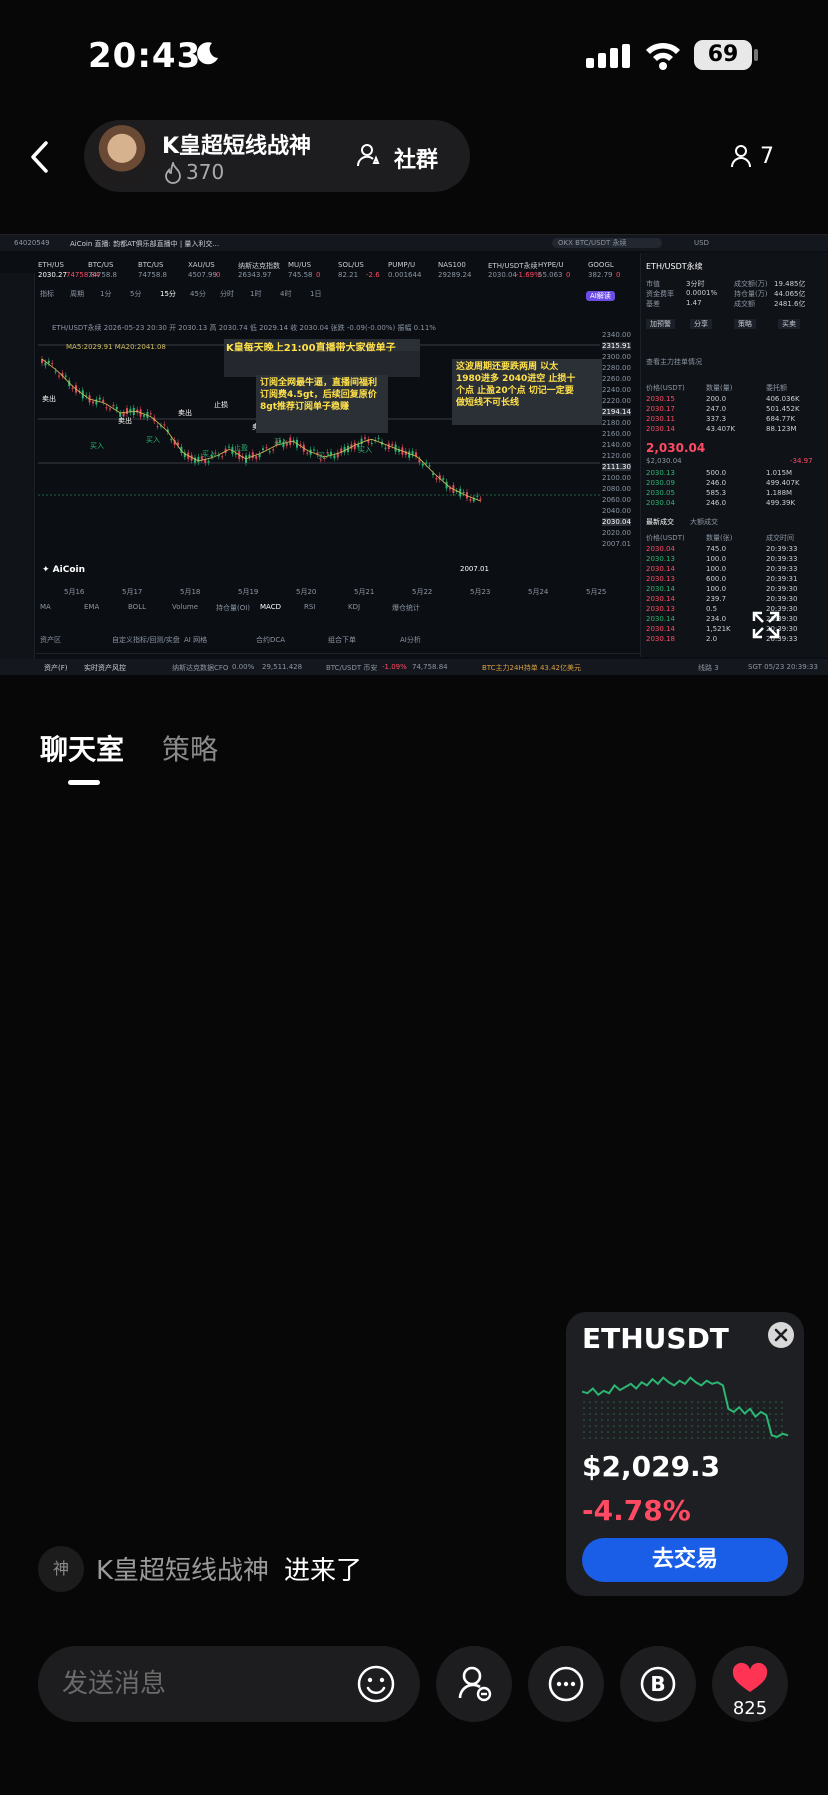  What do you see at coordinates (102, 275) in the screenshot?
I see `watchlist-price: 74758.8` at bounding box center [102, 275].